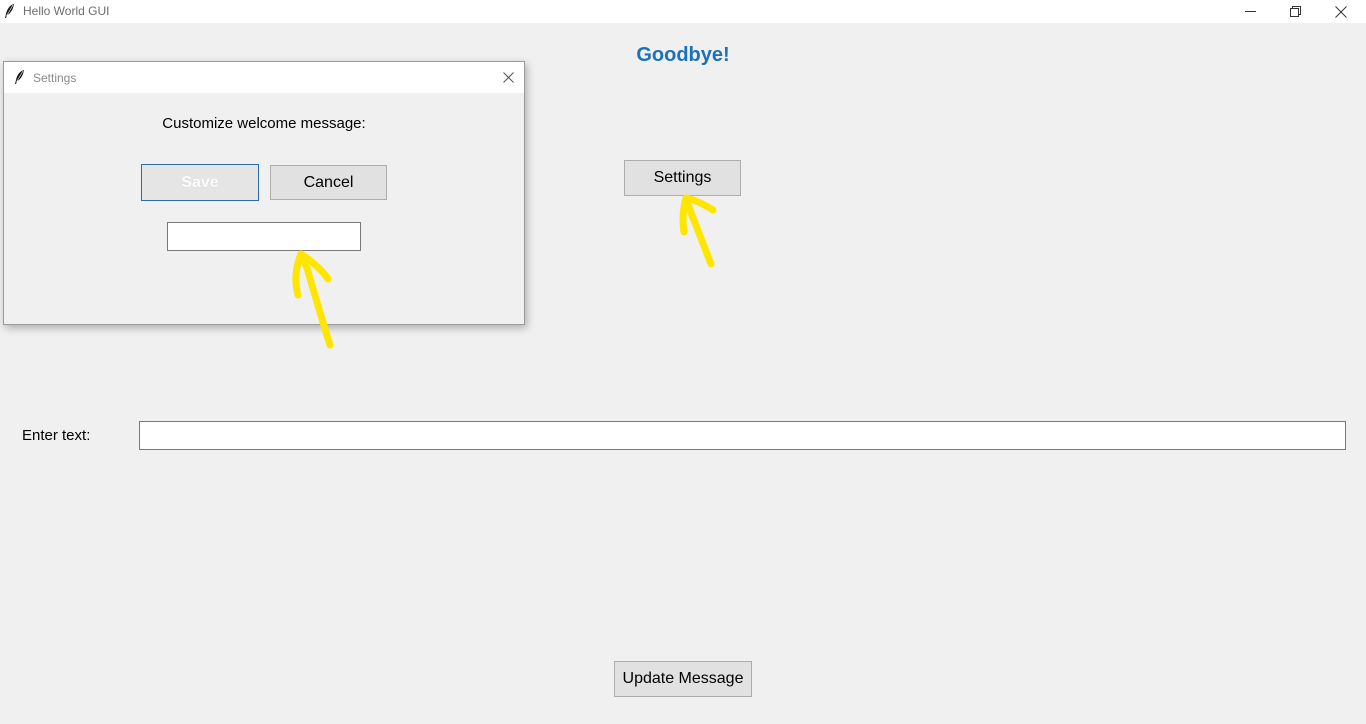 The width and height of the screenshot is (1366, 724). What do you see at coordinates (683, 679) in the screenshot?
I see `update-message-button: Update Message` at bounding box center [683, 679].